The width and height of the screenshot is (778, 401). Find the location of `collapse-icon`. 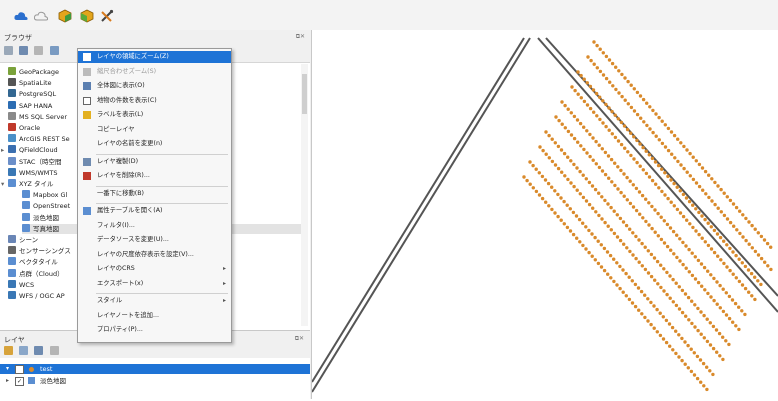

collapse-icon is located at coordinates (39, 50).